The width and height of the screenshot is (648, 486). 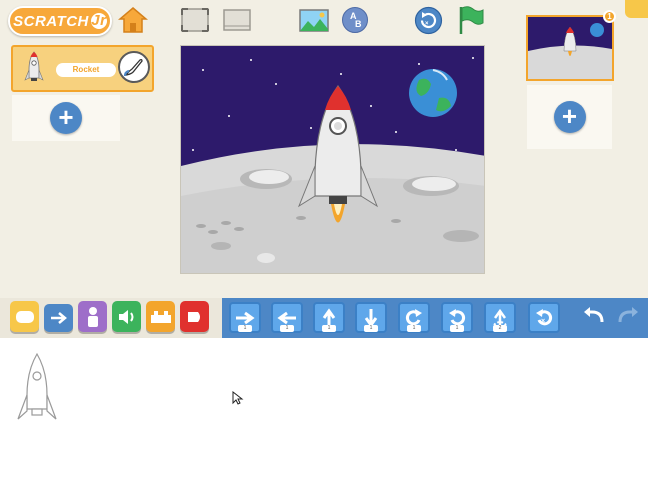 I want to click on mouse-cursor-icon, so click(x=238, y=398).